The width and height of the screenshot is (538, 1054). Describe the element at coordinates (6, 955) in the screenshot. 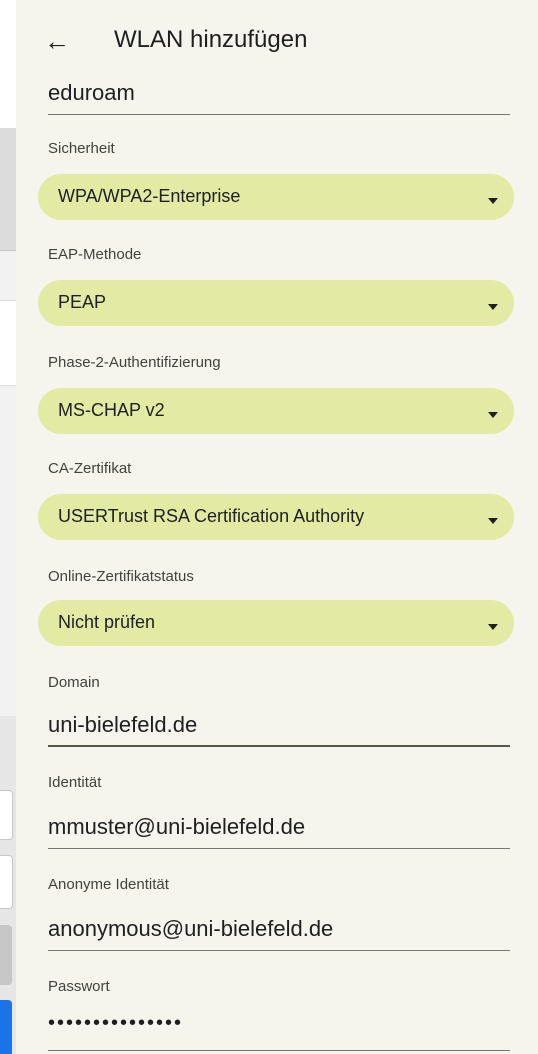

I see `background-button` at that location.